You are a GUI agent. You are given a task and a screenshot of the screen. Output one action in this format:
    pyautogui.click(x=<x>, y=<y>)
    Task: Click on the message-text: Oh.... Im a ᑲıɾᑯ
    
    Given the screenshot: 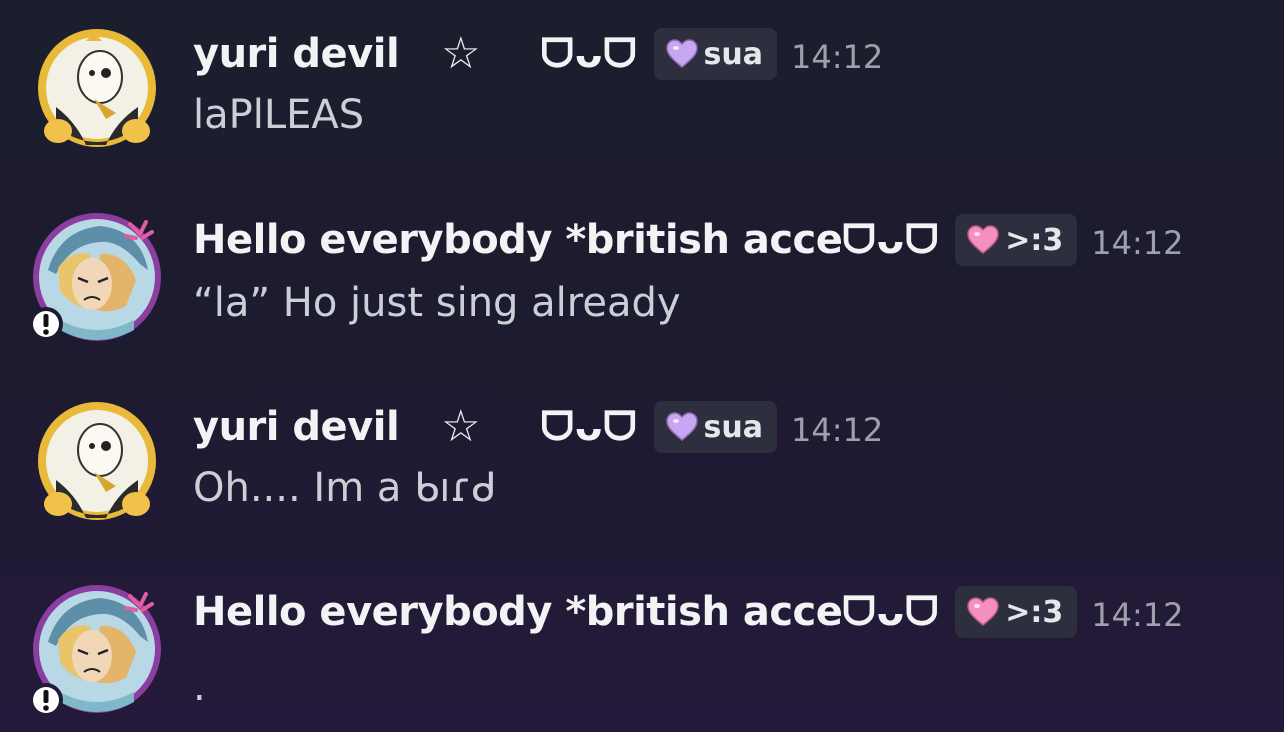 What is the action you would take?
    pyautogui.click(x=345, y=488)
    